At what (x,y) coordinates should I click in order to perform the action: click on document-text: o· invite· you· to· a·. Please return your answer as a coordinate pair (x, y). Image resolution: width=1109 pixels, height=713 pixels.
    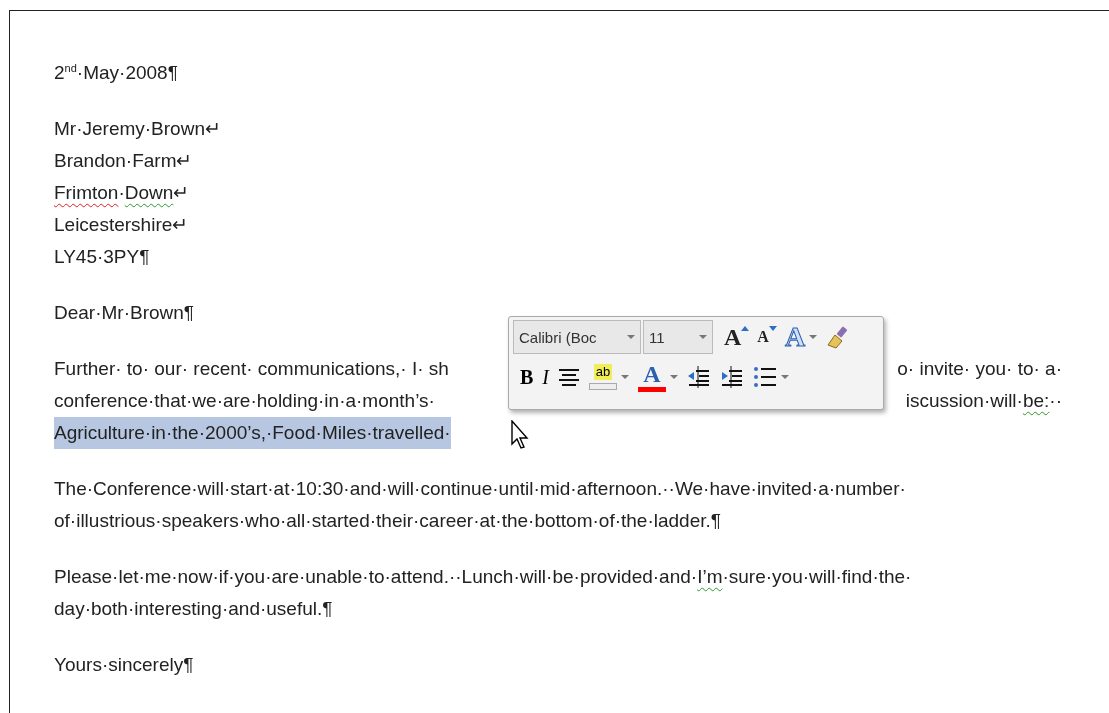
    Looking at the image, I should click on (979, 369).